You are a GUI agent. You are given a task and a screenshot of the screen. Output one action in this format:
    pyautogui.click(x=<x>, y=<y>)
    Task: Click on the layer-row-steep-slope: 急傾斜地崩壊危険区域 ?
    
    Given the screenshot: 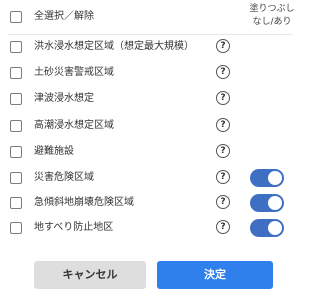 What is the action you would take?
    pyautogui.click(x=150, y=203)
    